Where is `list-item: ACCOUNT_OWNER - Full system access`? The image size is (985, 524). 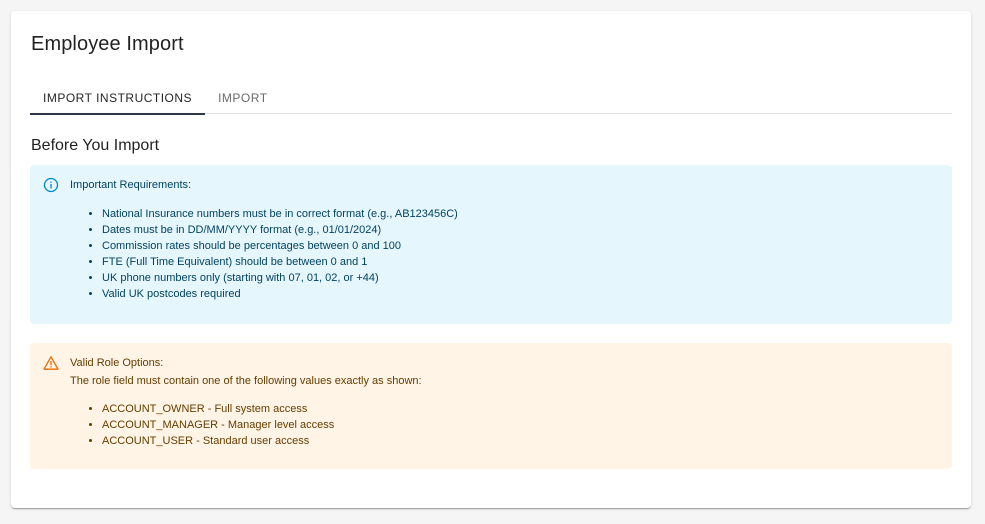 list-item: ACCOUNT_OWNER - Full system access is located at coordinates (520, 409).